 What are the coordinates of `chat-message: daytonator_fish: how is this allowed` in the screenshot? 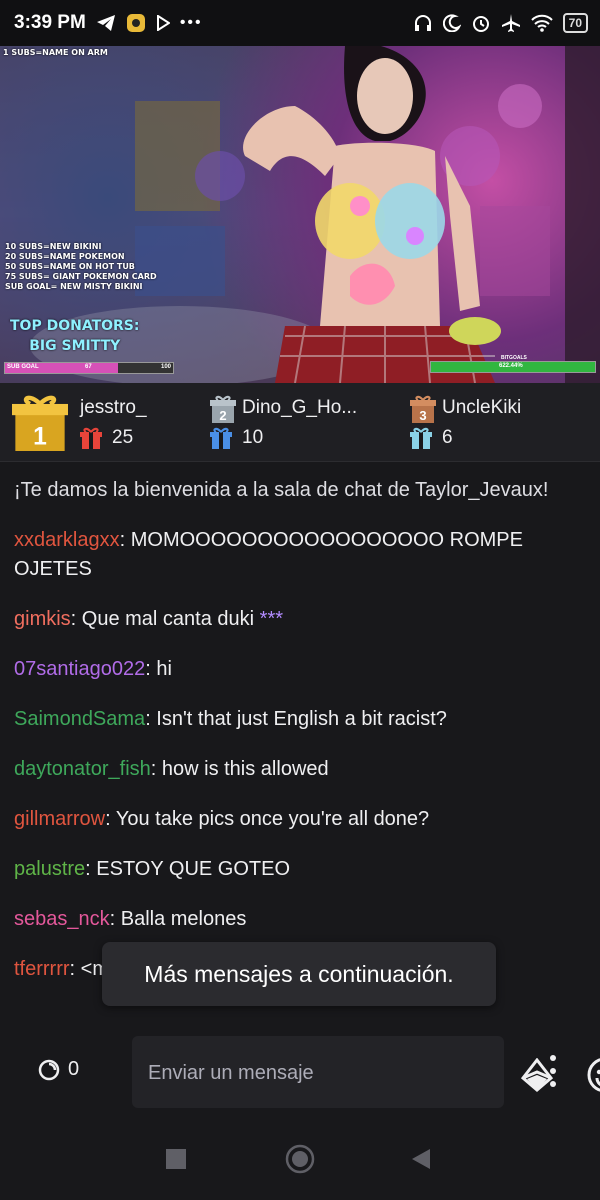 It's located at (302, 769).